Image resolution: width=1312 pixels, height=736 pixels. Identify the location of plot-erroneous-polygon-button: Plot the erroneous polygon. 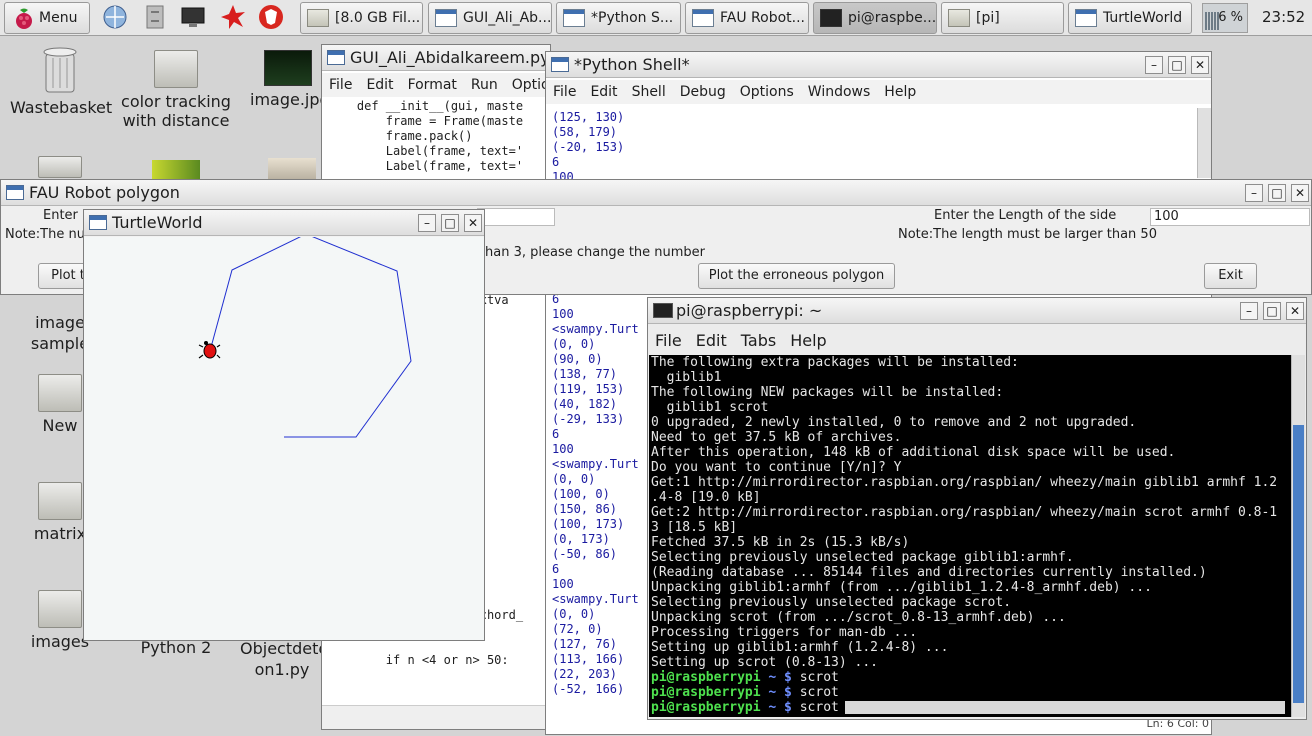
(796, 276).